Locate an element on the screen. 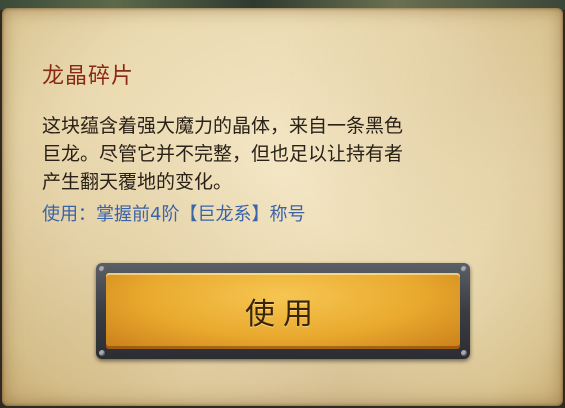  description-line: 巨龙。尽管它并不完整，但也足以让持有者 is located at coordinates (223, 154).